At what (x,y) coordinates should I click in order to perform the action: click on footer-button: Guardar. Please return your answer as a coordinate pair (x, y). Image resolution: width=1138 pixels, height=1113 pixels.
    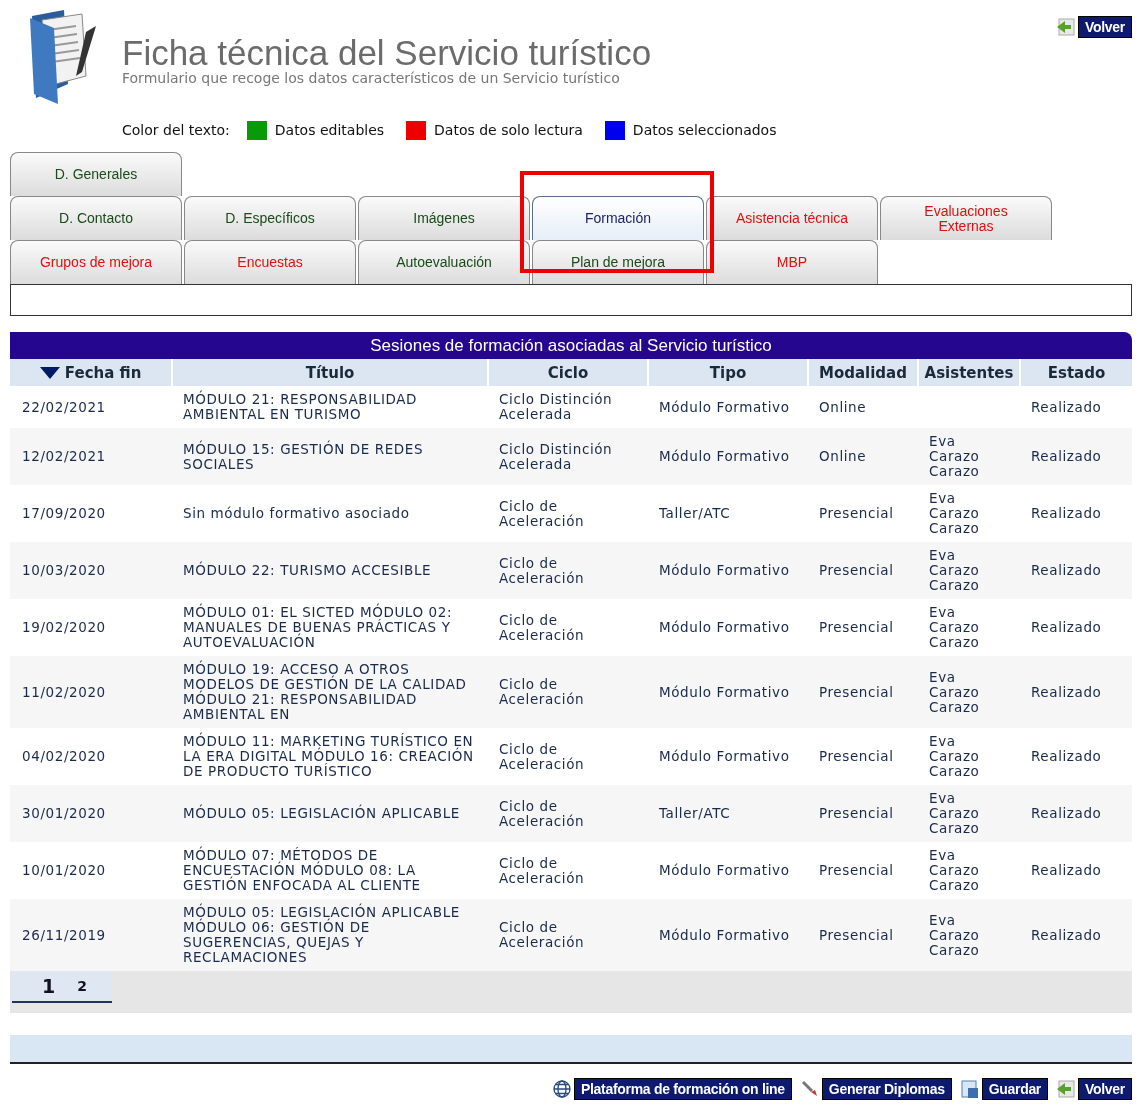
    Looking at the image, I should click on (1015, 1089).